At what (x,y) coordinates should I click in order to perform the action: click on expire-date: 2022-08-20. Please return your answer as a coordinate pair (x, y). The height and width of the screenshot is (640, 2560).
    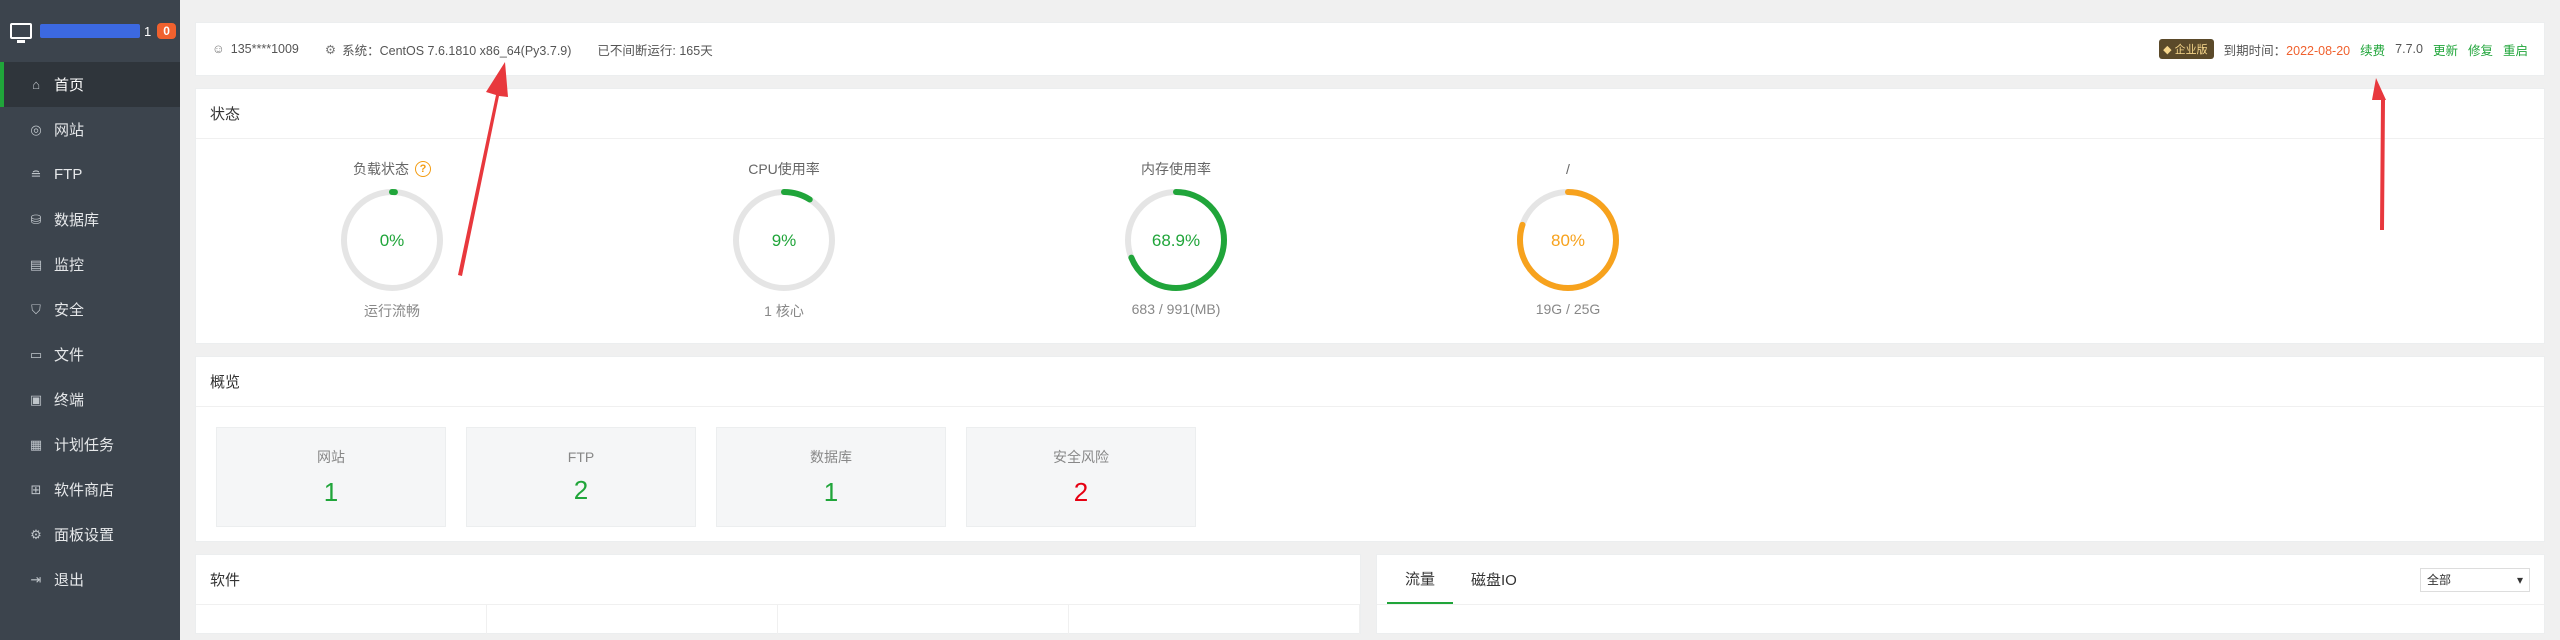
    Looking at the image, I should click on (2318, 50).